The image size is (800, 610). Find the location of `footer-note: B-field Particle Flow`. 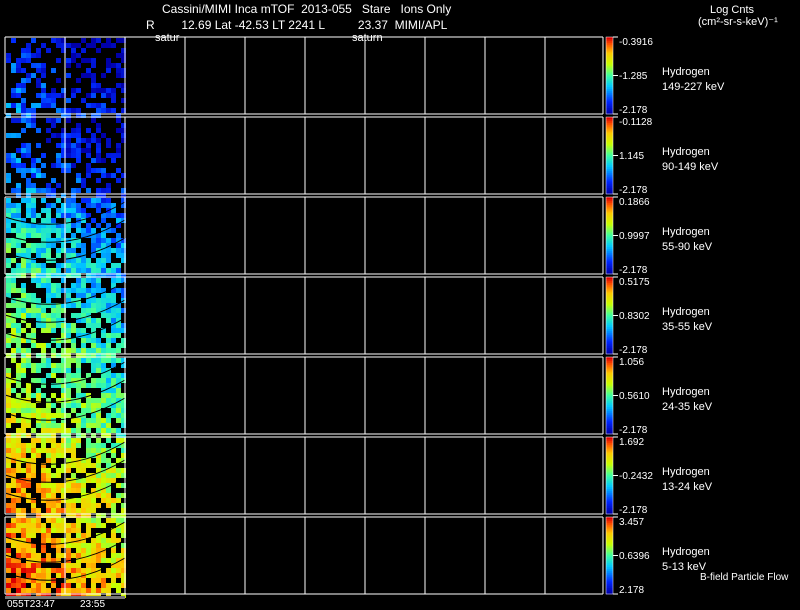

footer-note: B-field Particle Flow is located at coordinates (744, 577).